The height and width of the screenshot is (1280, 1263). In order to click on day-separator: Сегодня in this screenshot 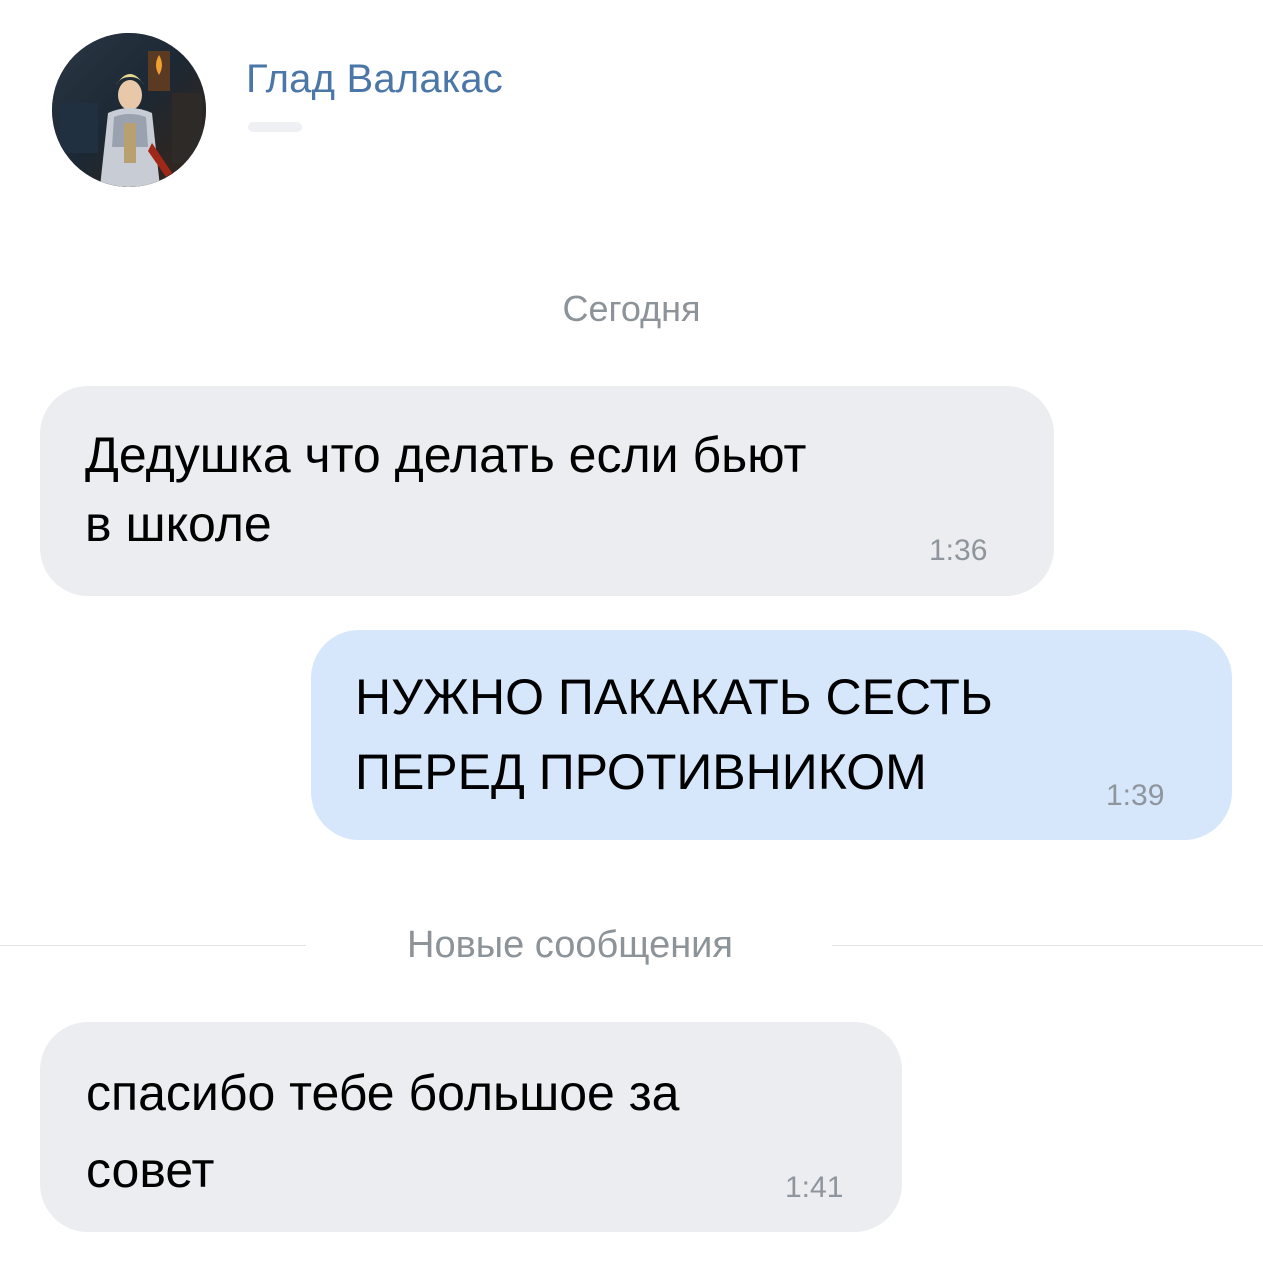, I will do `click(631, 308)`.